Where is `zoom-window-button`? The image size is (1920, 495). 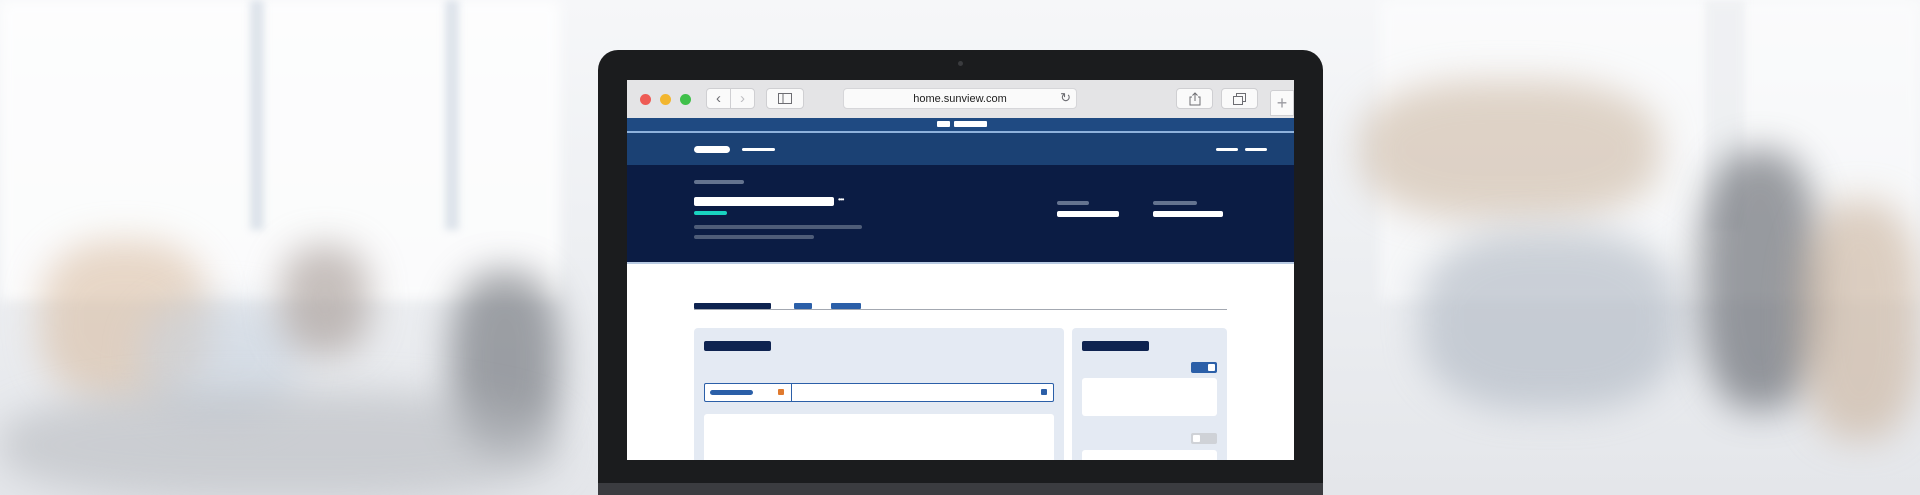 zoom-window-button is located at coordinates (685, 99).